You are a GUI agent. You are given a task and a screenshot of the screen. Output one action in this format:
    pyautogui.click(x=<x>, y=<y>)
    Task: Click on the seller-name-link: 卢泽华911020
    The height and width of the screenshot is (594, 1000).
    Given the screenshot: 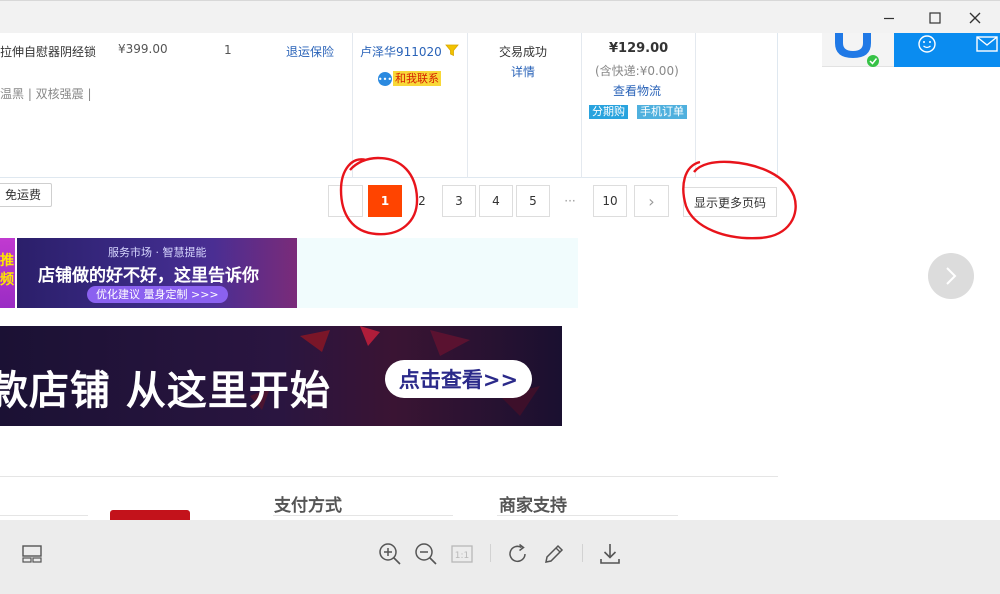 What is the action you would take?
    pyautogui.click(x=401, y=51)
    